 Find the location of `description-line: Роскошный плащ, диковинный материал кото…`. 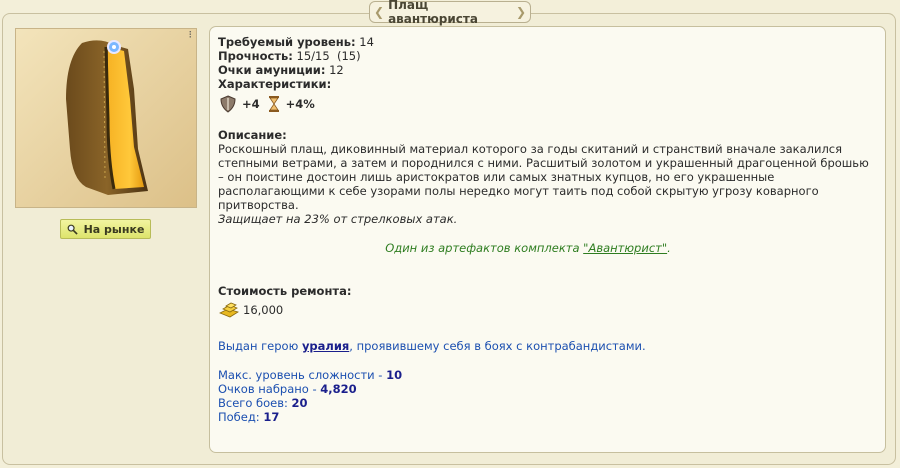

description-line: Роскошный плащ, диковинный материал кото… is located at coordinates (530, 149).